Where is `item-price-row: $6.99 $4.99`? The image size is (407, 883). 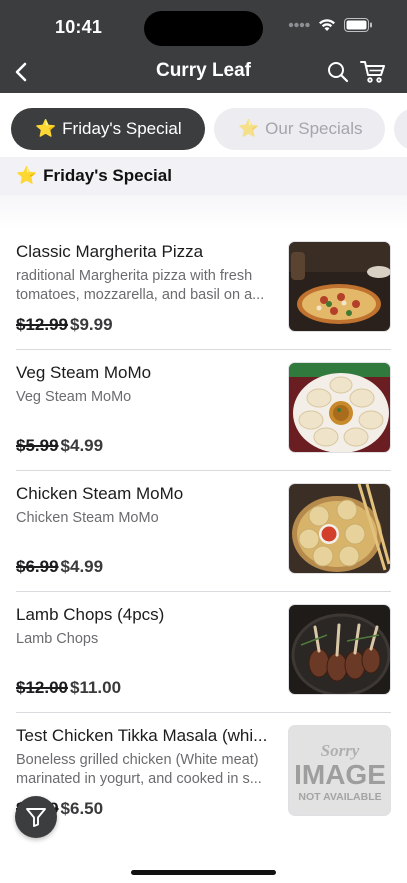 item-price-row: $6.99 $4.99 is located at coordinates (59, 567).